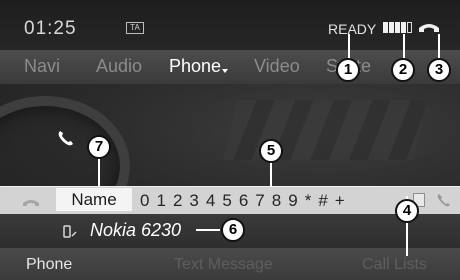  Describe the element at coordinates (210, 200) in the screenshot. I see `char-4: 4` at that location.